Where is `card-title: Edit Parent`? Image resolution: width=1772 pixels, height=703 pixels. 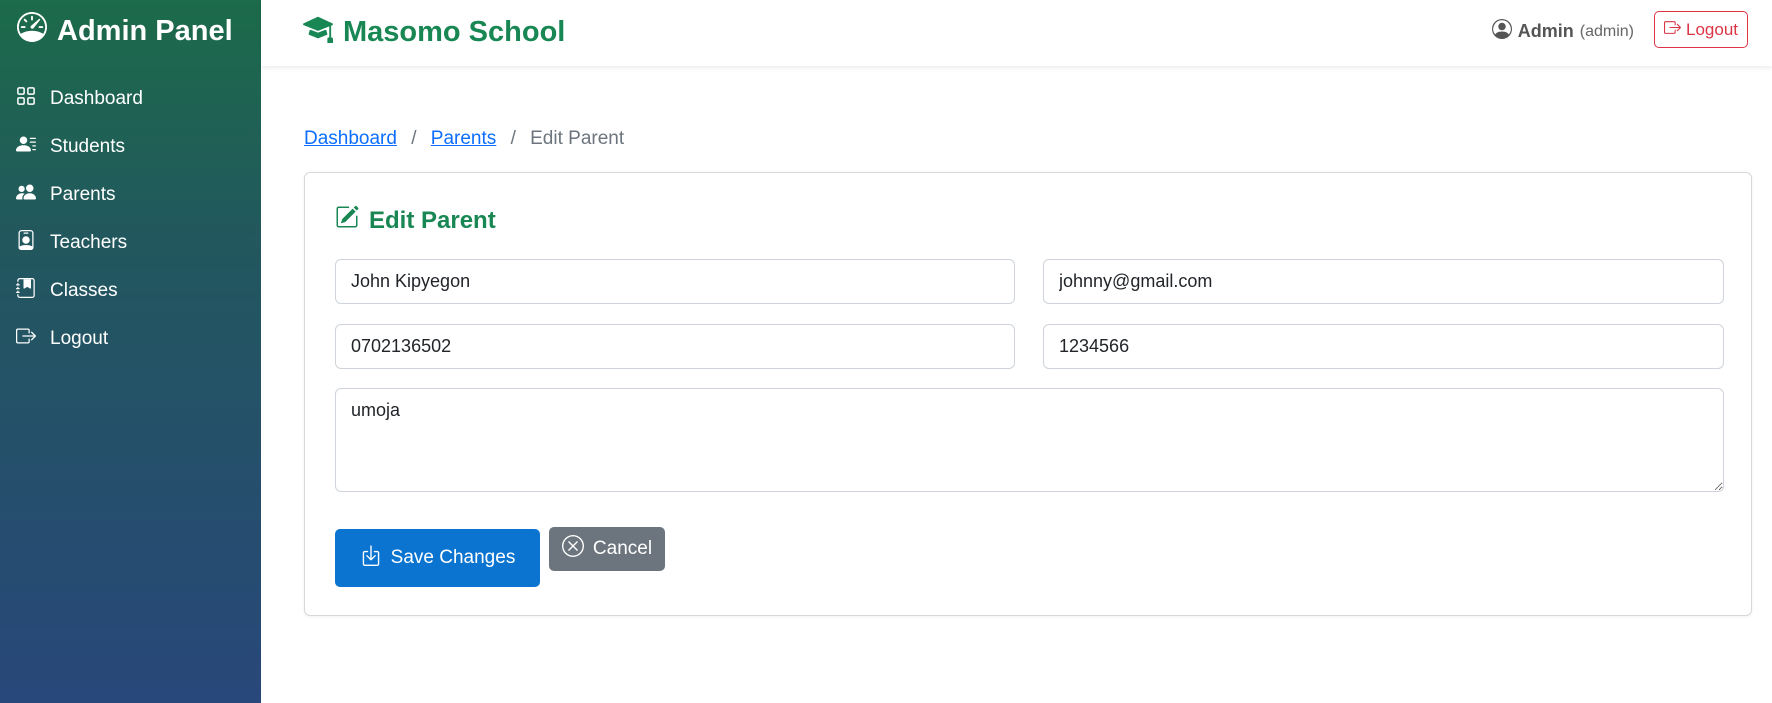
card-title: Edit Parent is located at coordinates (415, 220).